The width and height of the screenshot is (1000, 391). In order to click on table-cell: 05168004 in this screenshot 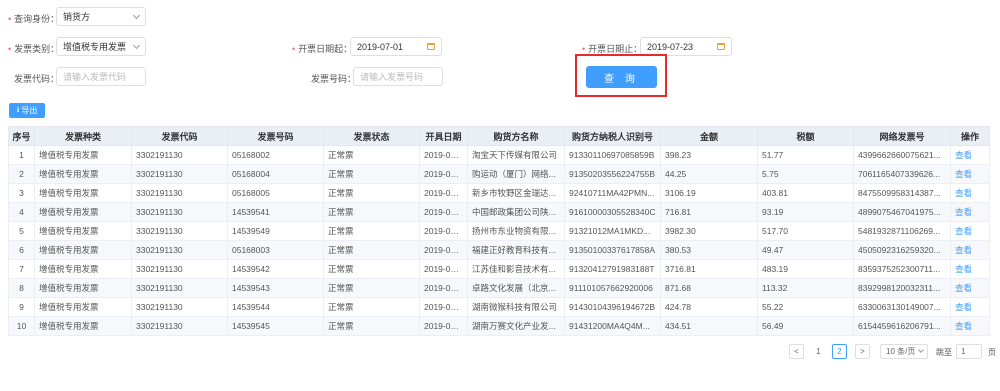, I will do `click(275, 174)`.